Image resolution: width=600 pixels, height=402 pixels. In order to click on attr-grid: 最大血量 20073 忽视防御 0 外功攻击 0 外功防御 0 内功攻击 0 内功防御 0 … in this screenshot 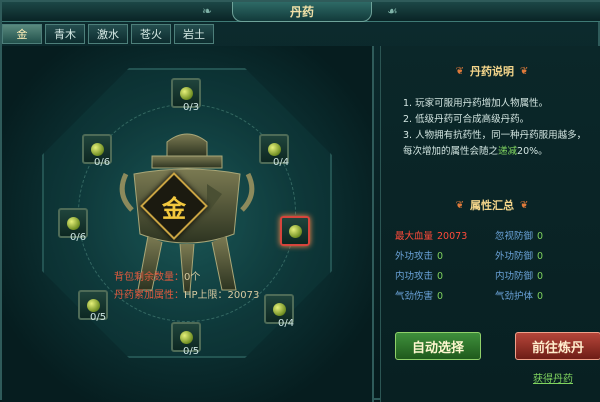, I will do `click(495, 265)`.